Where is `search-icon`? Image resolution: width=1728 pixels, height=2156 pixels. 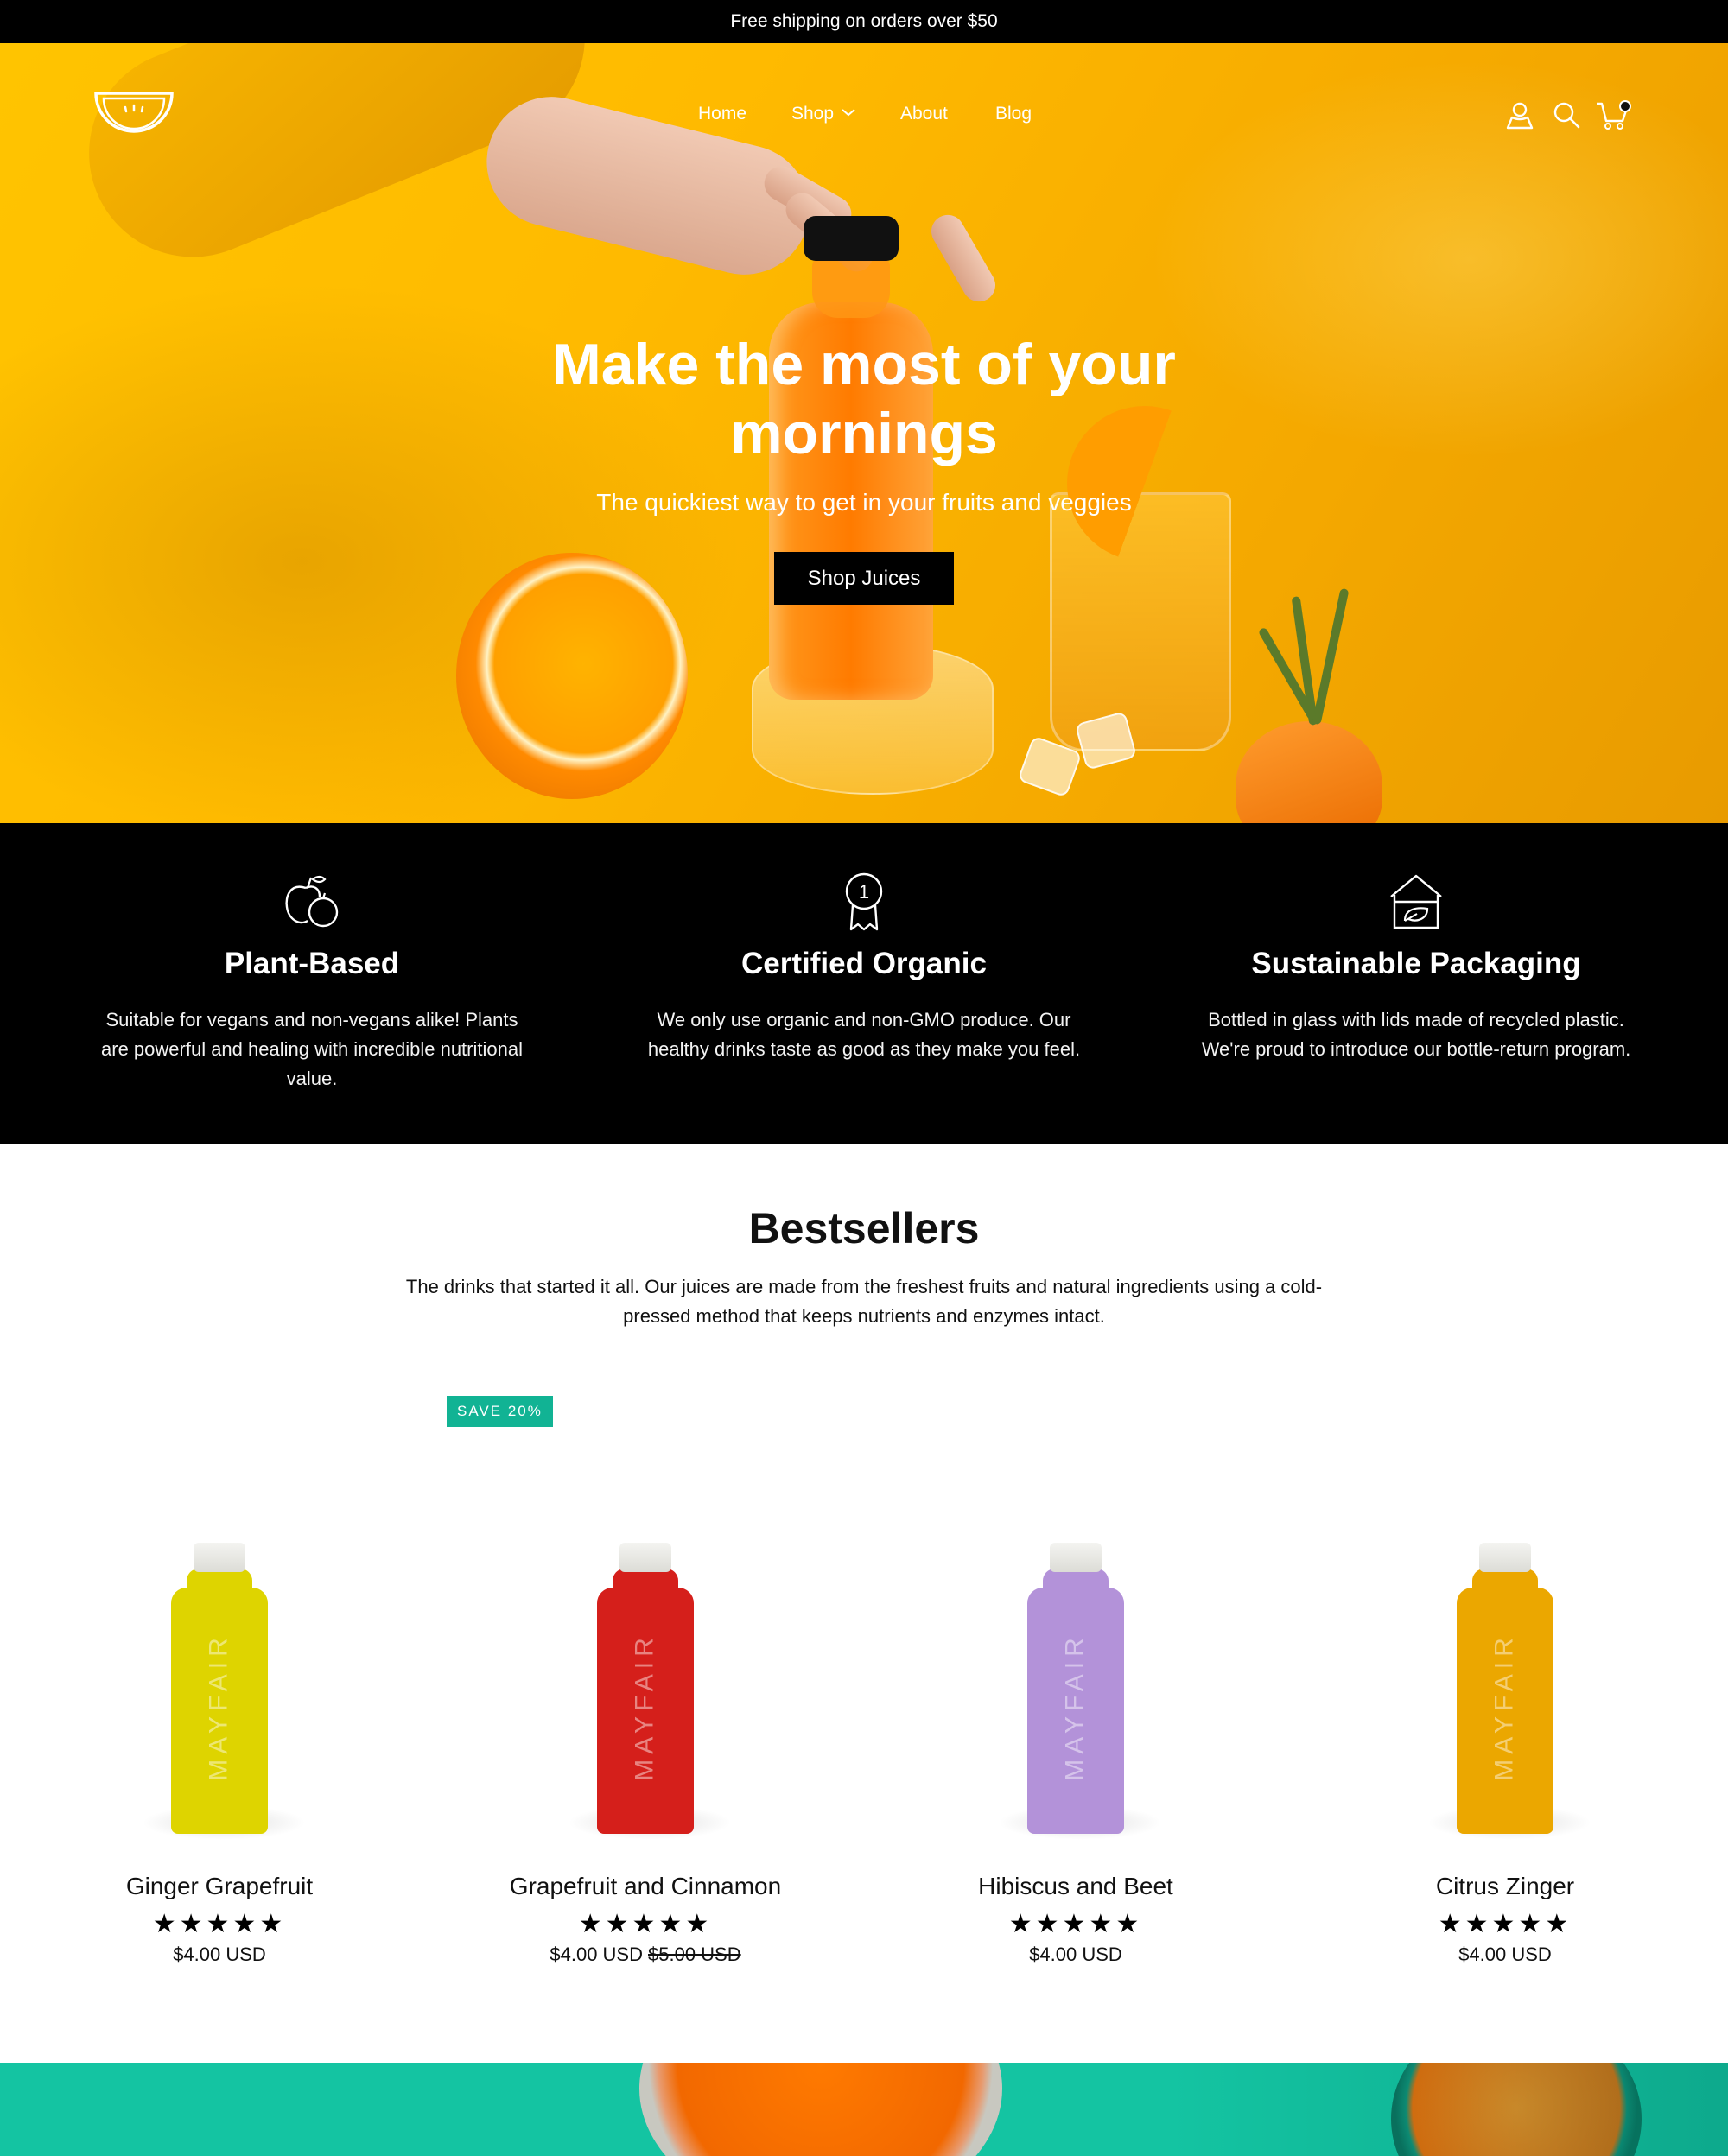
search-icon is located at coordinates (1566, 115).